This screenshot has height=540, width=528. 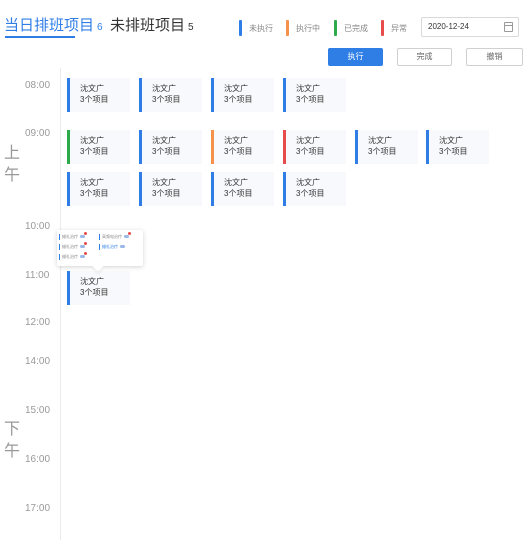 What do you see at coordinates (12, 429) in the screenshot?
I see `period-char: 下` at bounding box center [12, 429].